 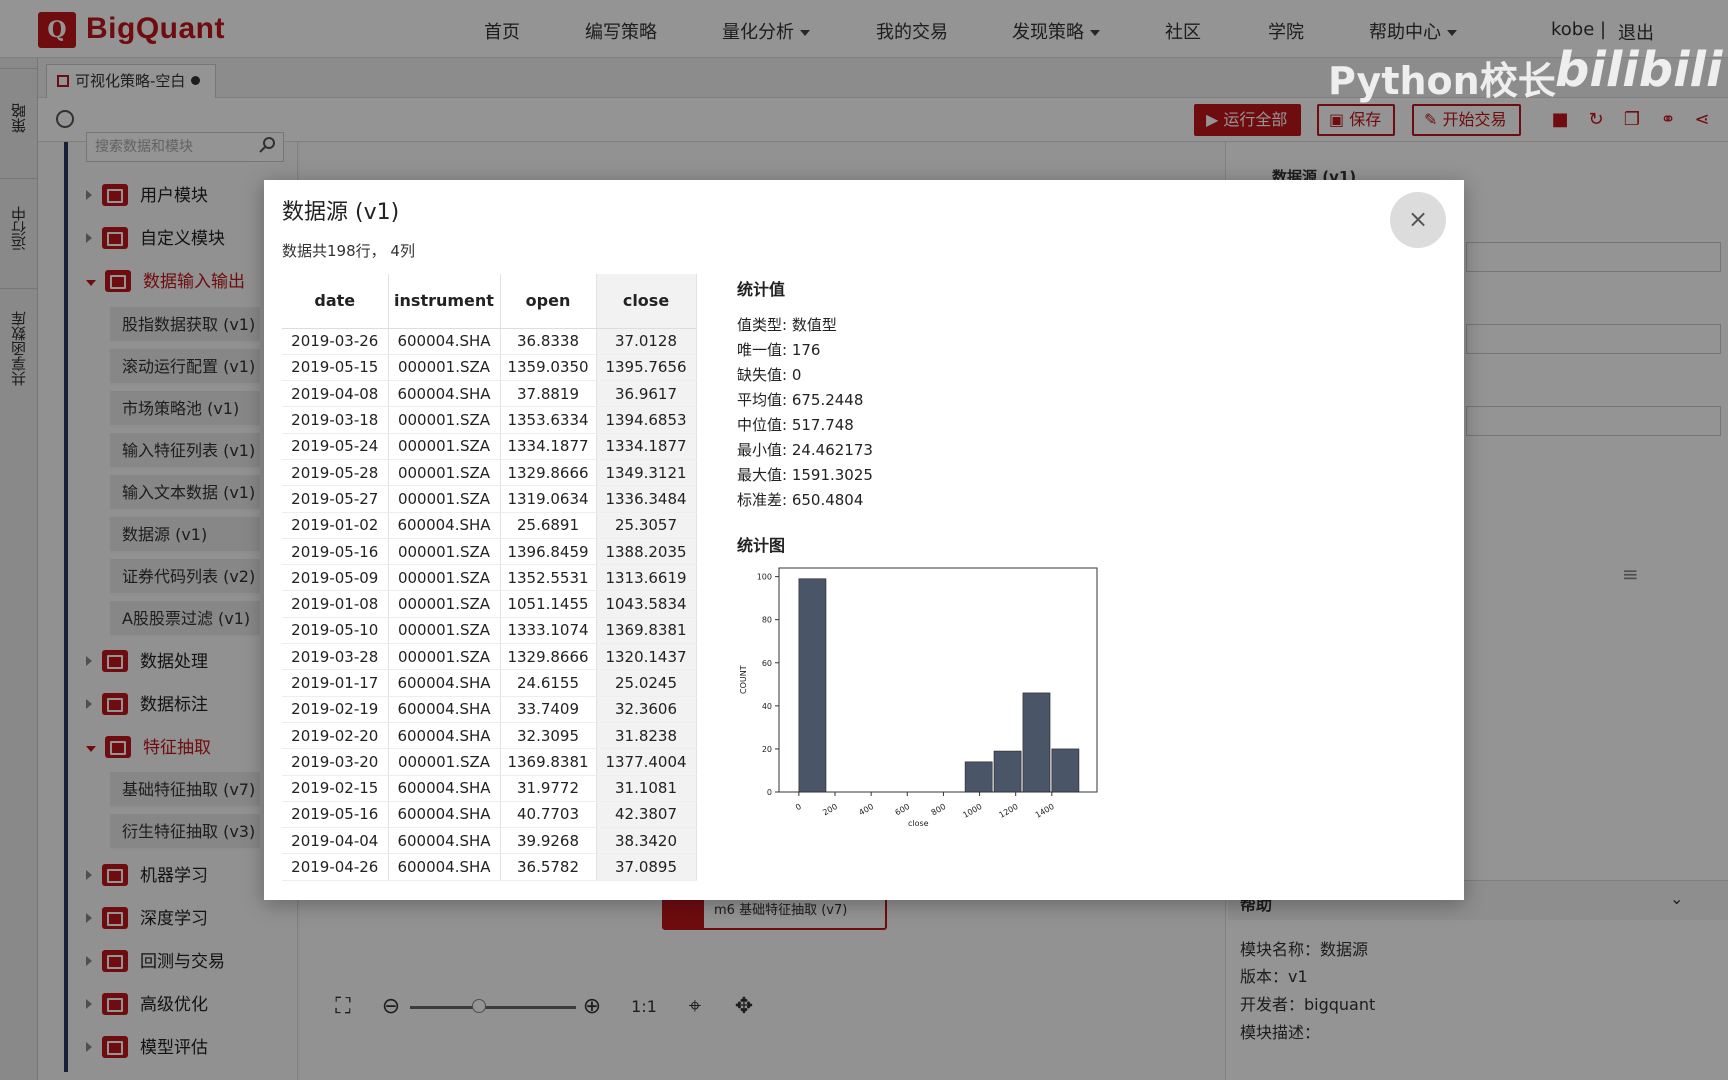 I want to click on bilibili-logo: bilibili, so click(x=1639, y=70).